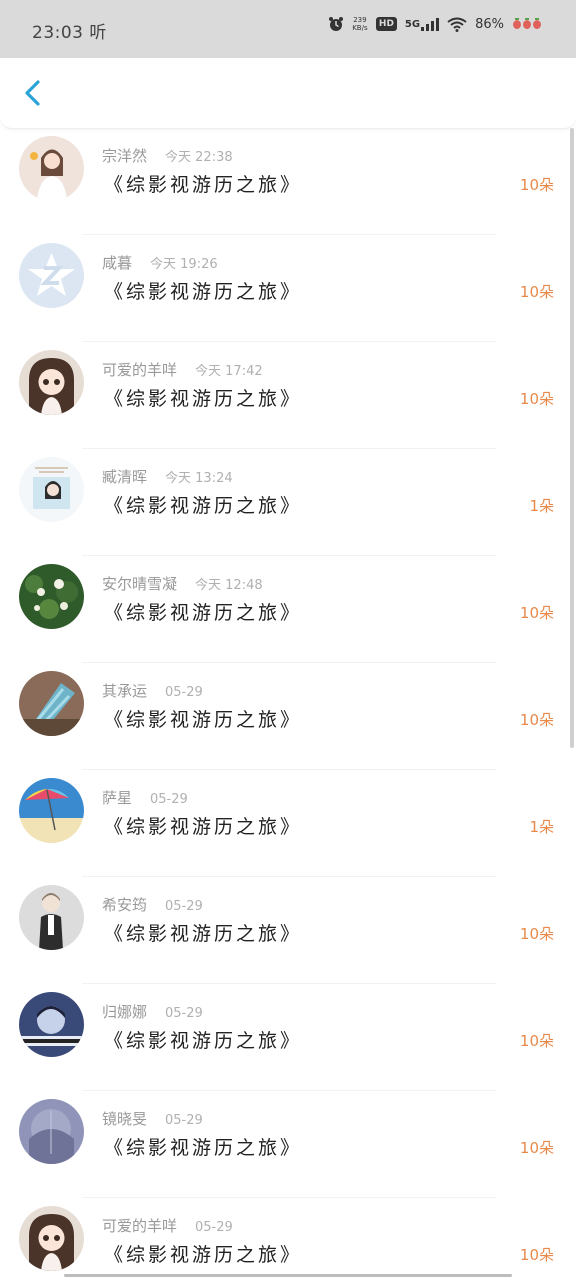  I want to click on list-item: 镜晓旻 05-29 《综影视游历之旅》 10朵, so click(283, 1144).